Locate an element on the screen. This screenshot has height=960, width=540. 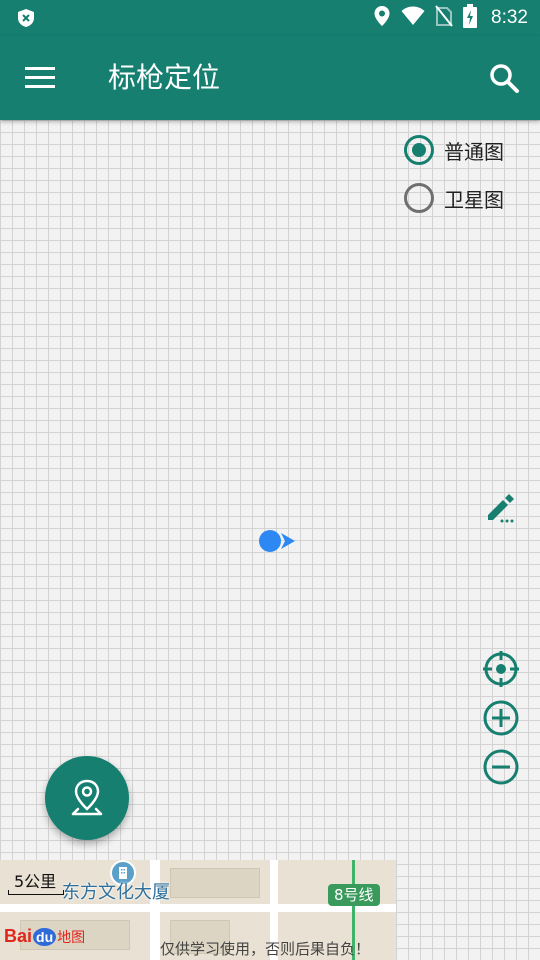
no-sim-icon is located at coordinates (444, 18).